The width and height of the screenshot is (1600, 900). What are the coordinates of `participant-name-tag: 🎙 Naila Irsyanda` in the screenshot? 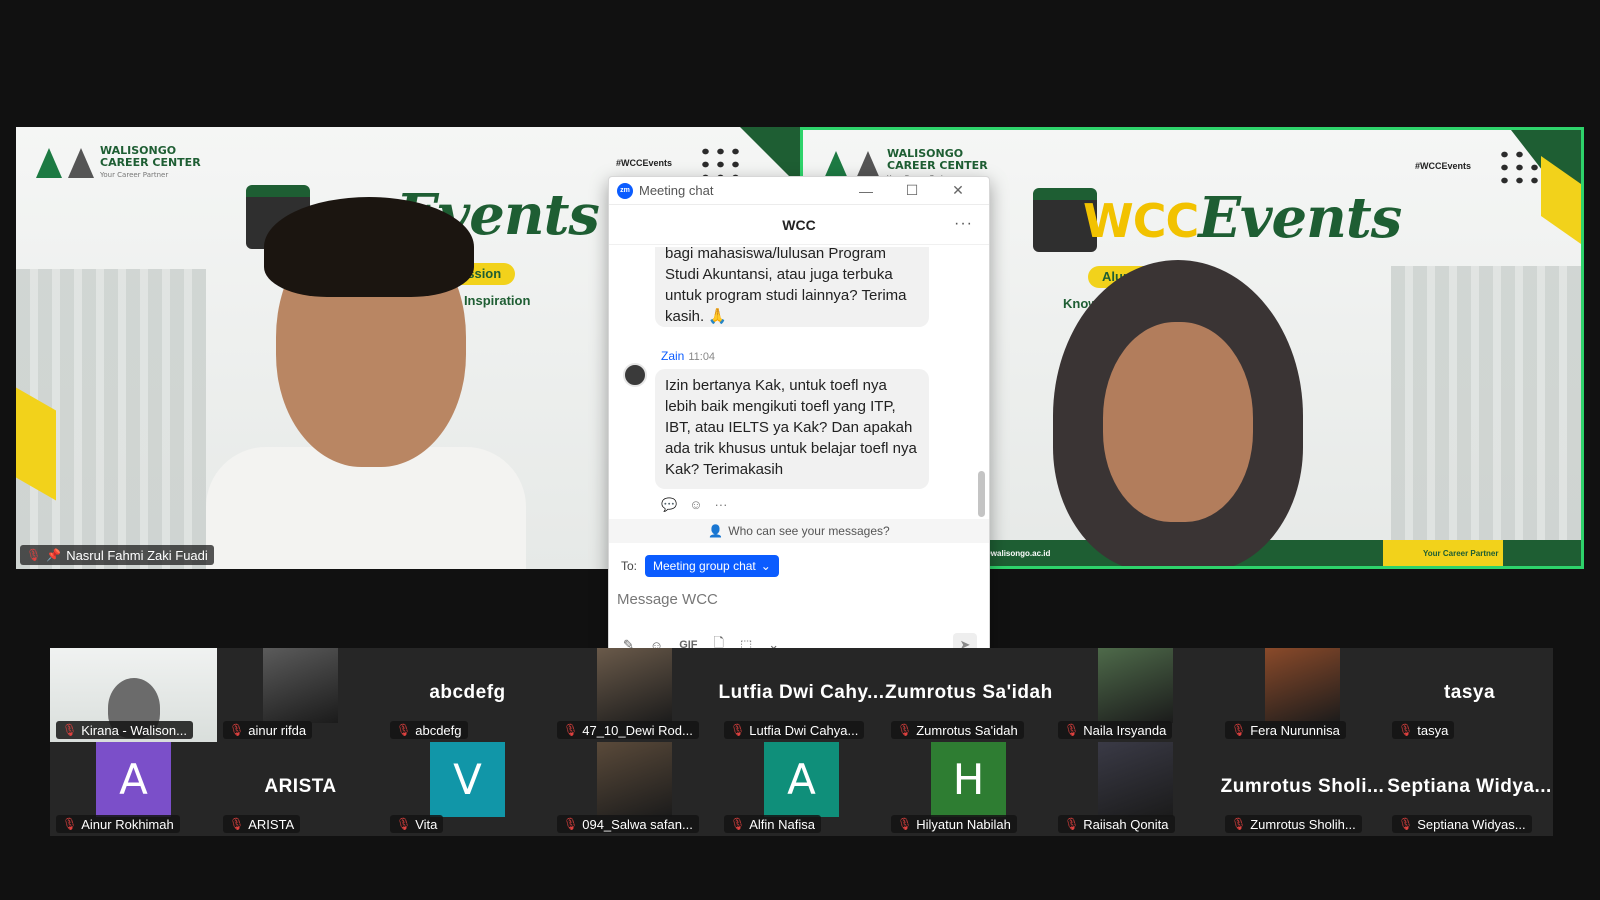 It's located at (1115, 730).